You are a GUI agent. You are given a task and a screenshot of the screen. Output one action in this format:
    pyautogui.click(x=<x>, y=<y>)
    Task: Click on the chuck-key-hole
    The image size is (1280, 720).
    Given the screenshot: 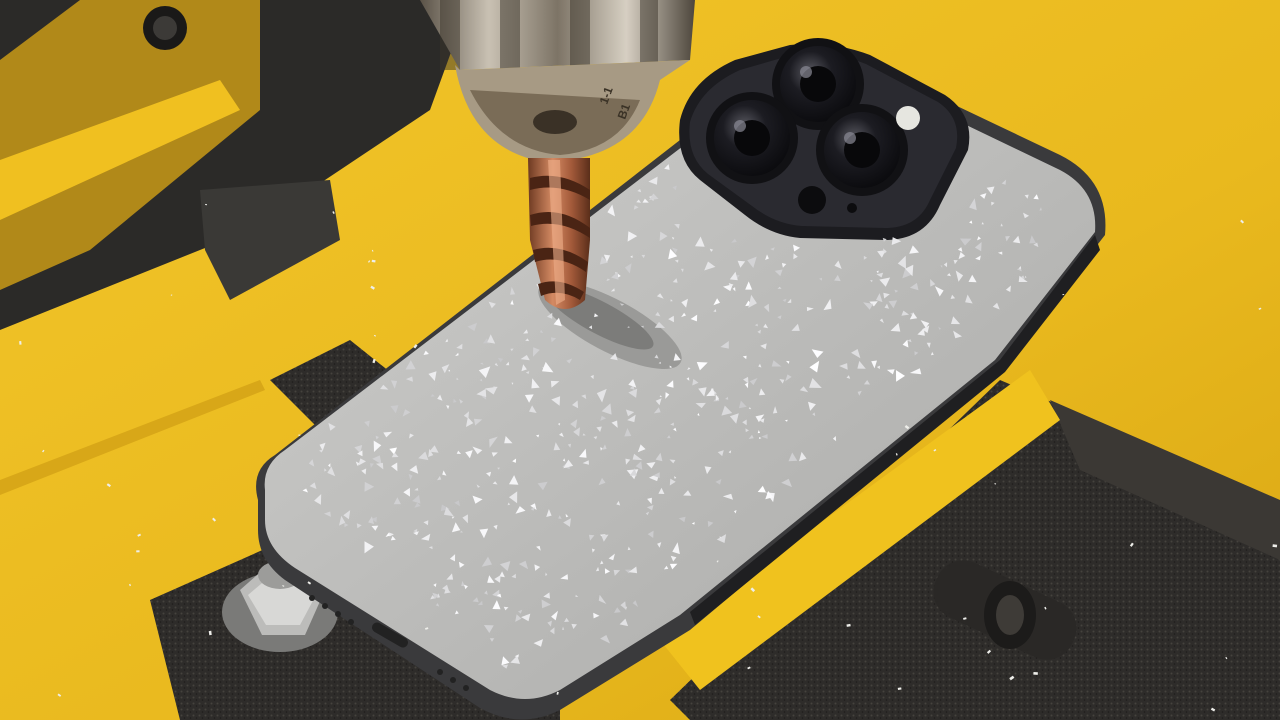 What is the action you would take?
    pyautogui.click(x=555, y=122)
    